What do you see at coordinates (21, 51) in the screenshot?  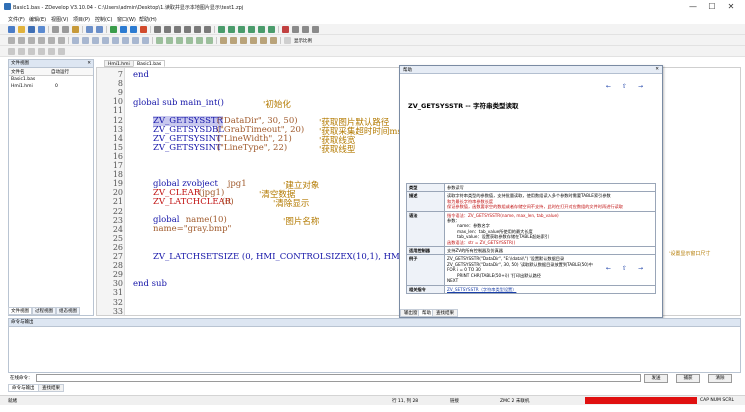 I see `indent-icon` at bounding box center [21, 51].